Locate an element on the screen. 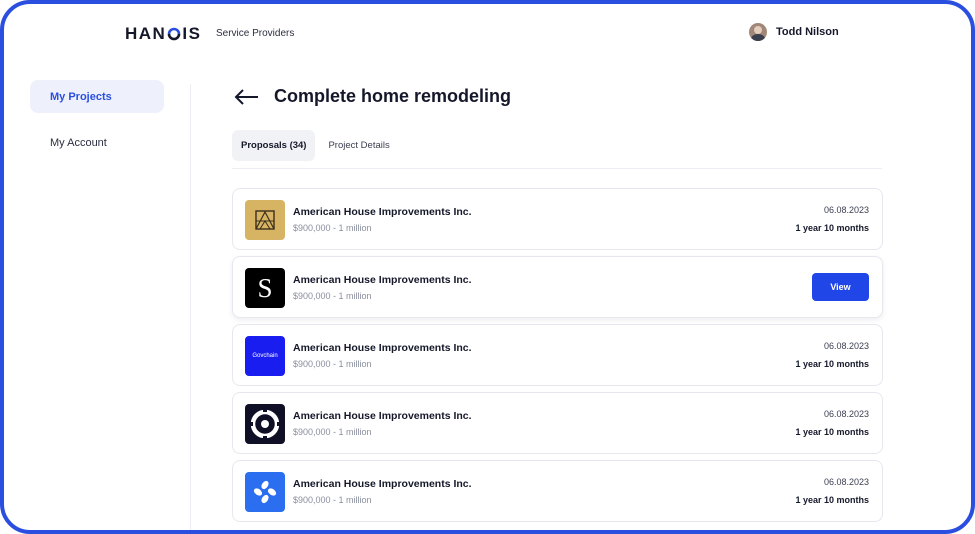 Image resolution: width=975 pixels, height=534 pixels. sidebar: My Projects My Account is located at coordinates (97, 126).